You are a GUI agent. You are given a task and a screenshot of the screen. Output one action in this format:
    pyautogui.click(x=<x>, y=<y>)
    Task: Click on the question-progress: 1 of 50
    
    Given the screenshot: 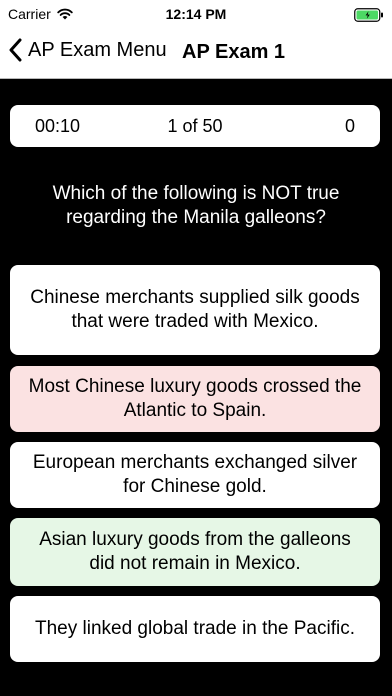 What is the action you would take?
    pyautogui.click(x=195, y=126)
    